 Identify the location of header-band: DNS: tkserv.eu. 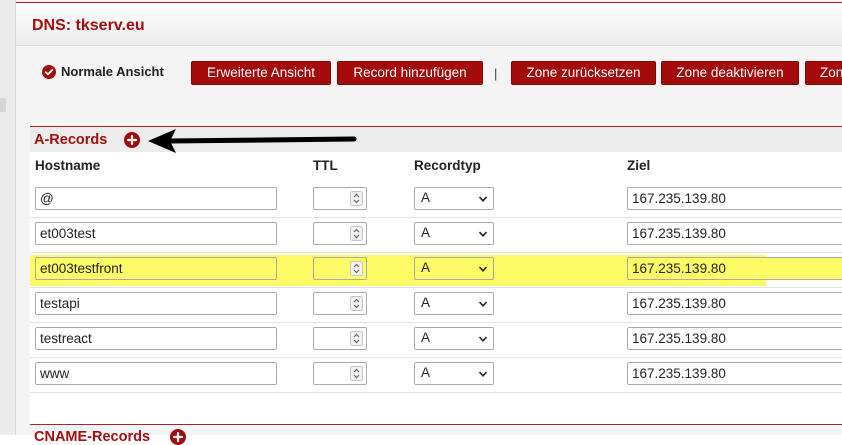
(429, 24).